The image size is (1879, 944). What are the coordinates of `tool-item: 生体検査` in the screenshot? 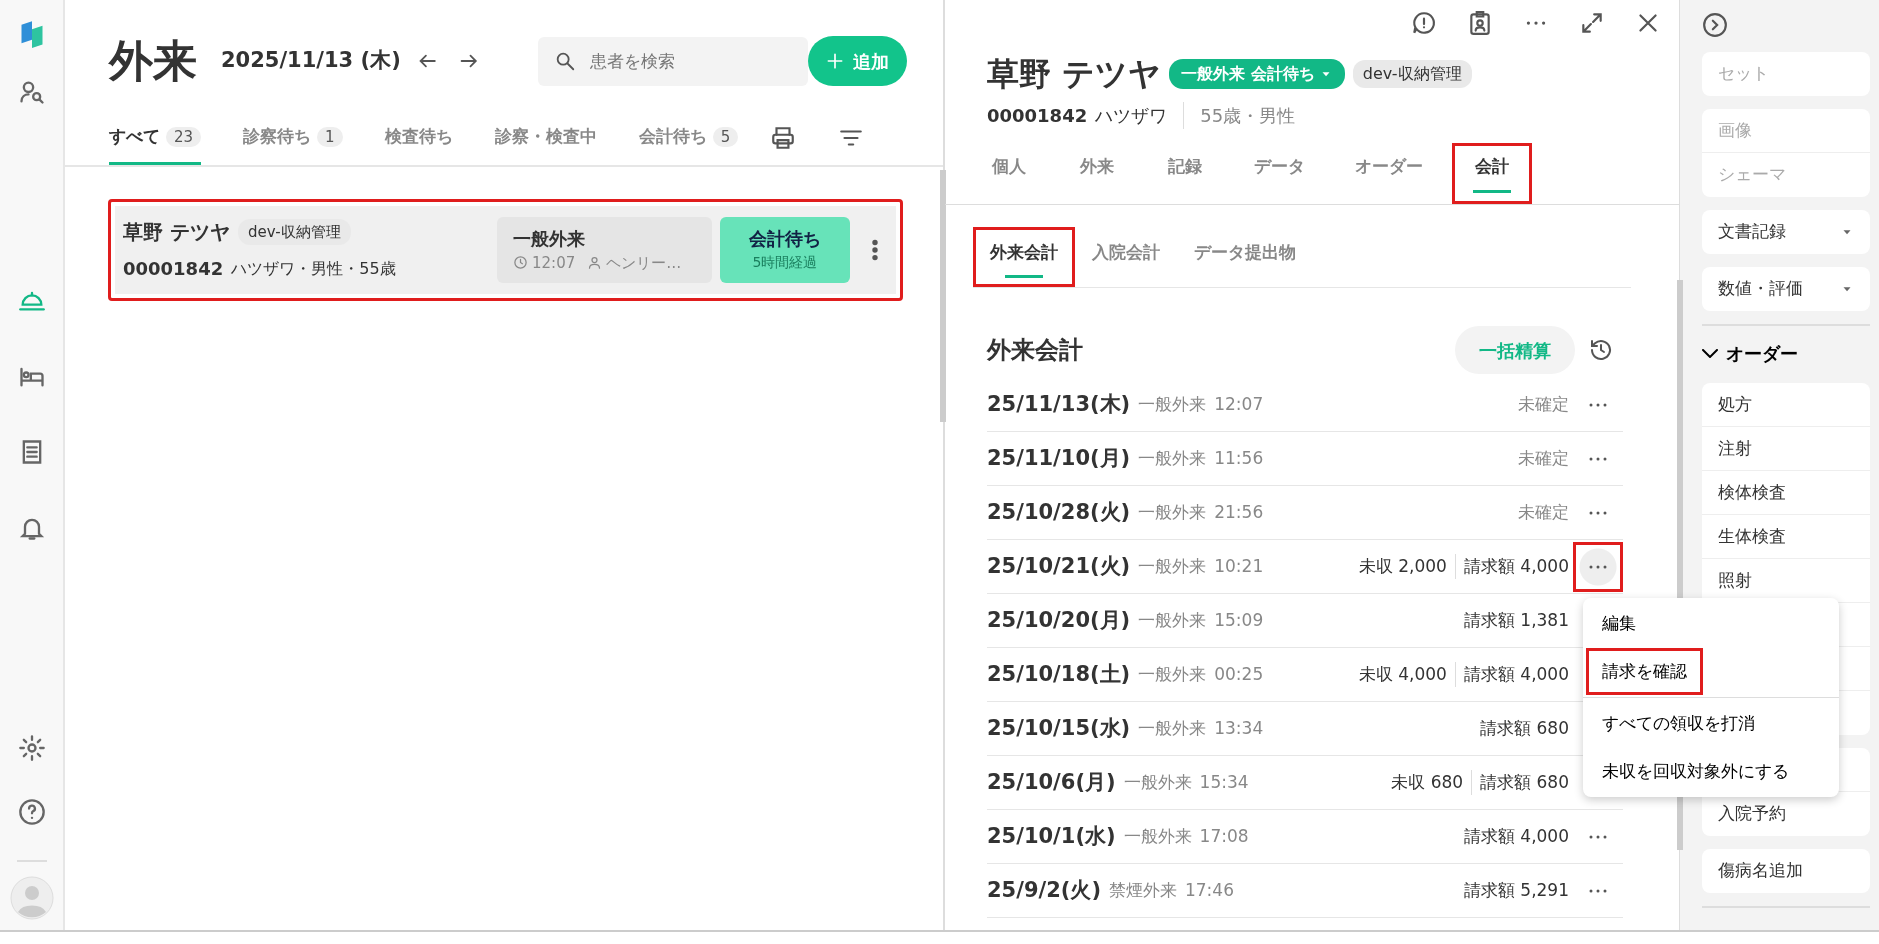 It's located at (1786, 537).